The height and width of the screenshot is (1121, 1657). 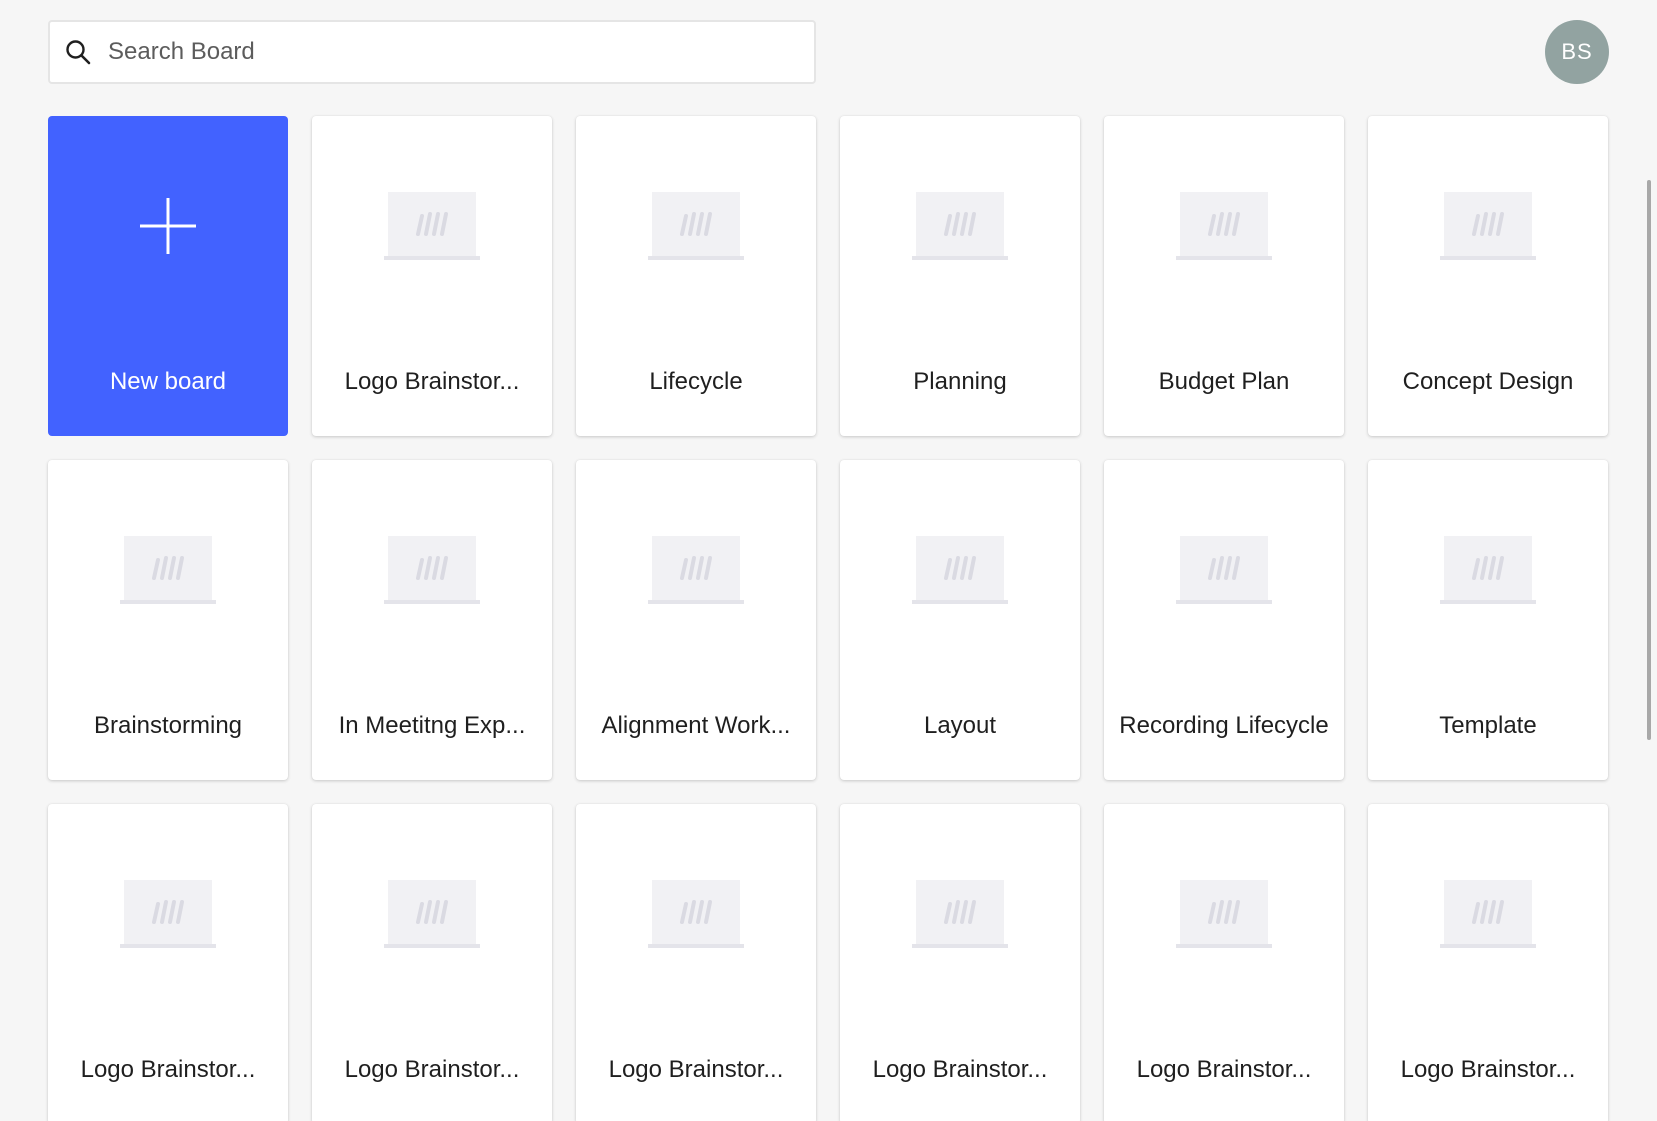 I want to click on search-bar, so click(x=432, y=52).